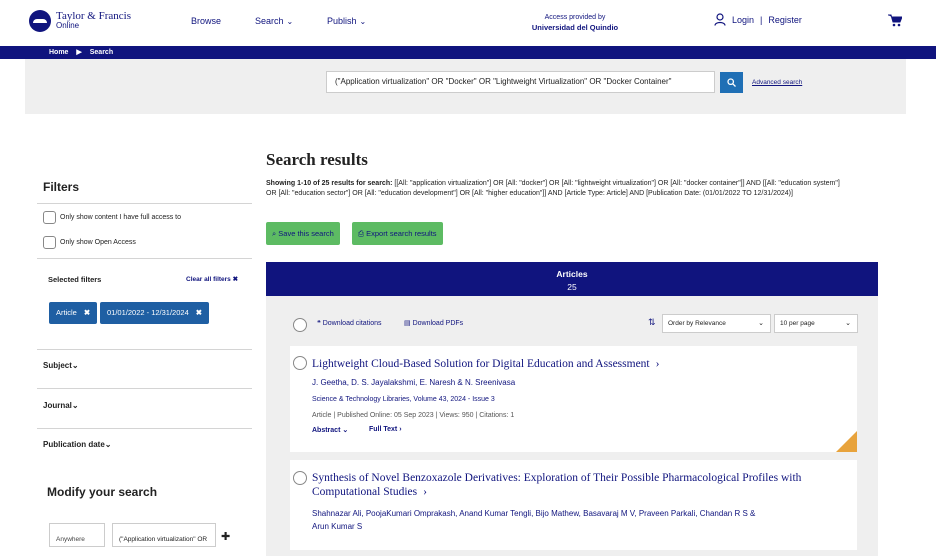 The image size is (936, 556). Describe the element at coordinates (58, 52) in the screenshot. I see `breadcrumb-home: Home` at that location.